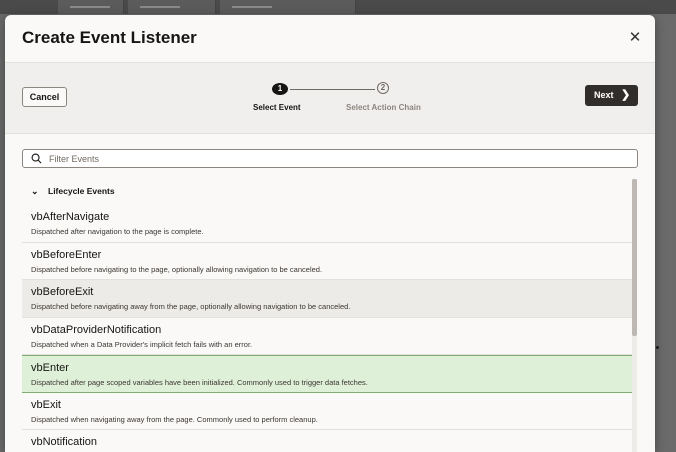  I want to click on event-name: vbAfterNavigate, so click(70, 217).